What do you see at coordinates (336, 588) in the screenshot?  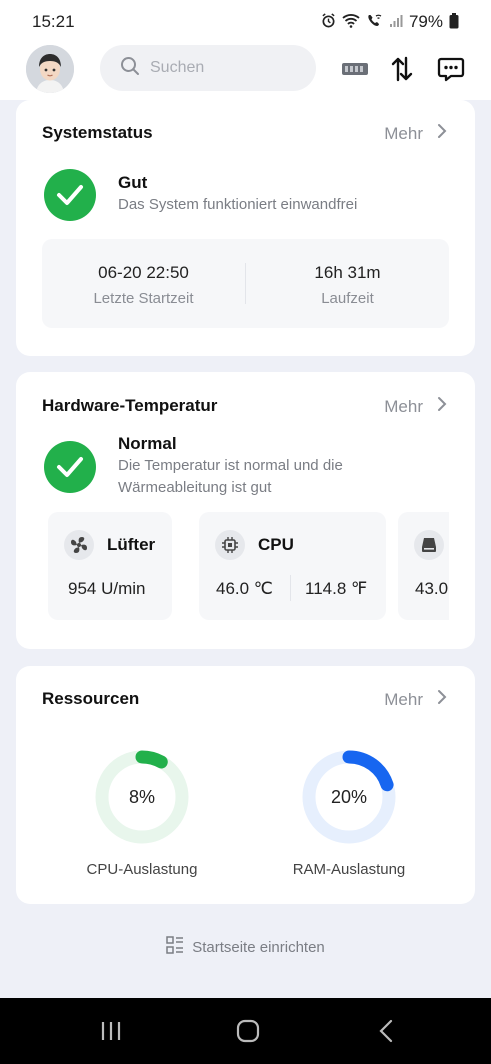 I see `sensor-value-fahrenheit: 114.8 ℉` at bounding box center [336, 588].